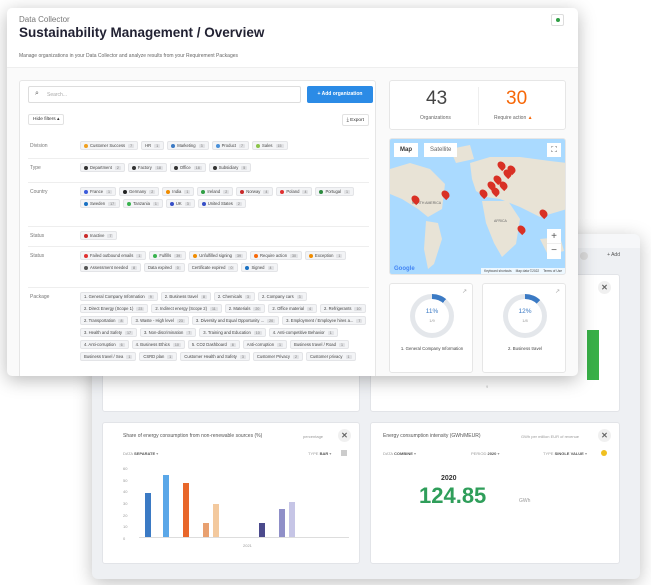 The width and height of the screenshot is (651, 585). What do you see at coordinates (326, 255) in the screenshot?
I see `filter-chip: Exception 1` at bounding box center [326, 255].